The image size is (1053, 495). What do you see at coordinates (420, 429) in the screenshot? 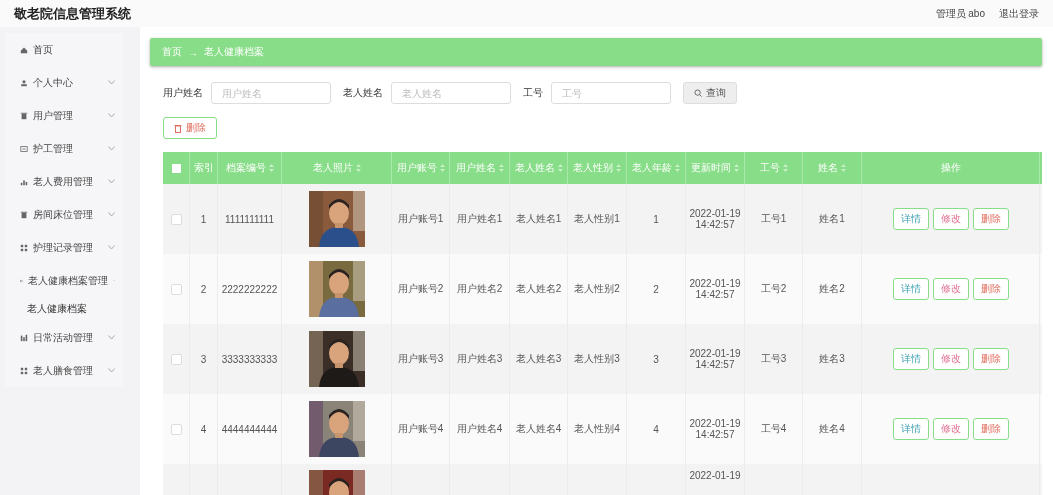
I see `table-cell: 用户账号4` at bounding box center [420, 429].